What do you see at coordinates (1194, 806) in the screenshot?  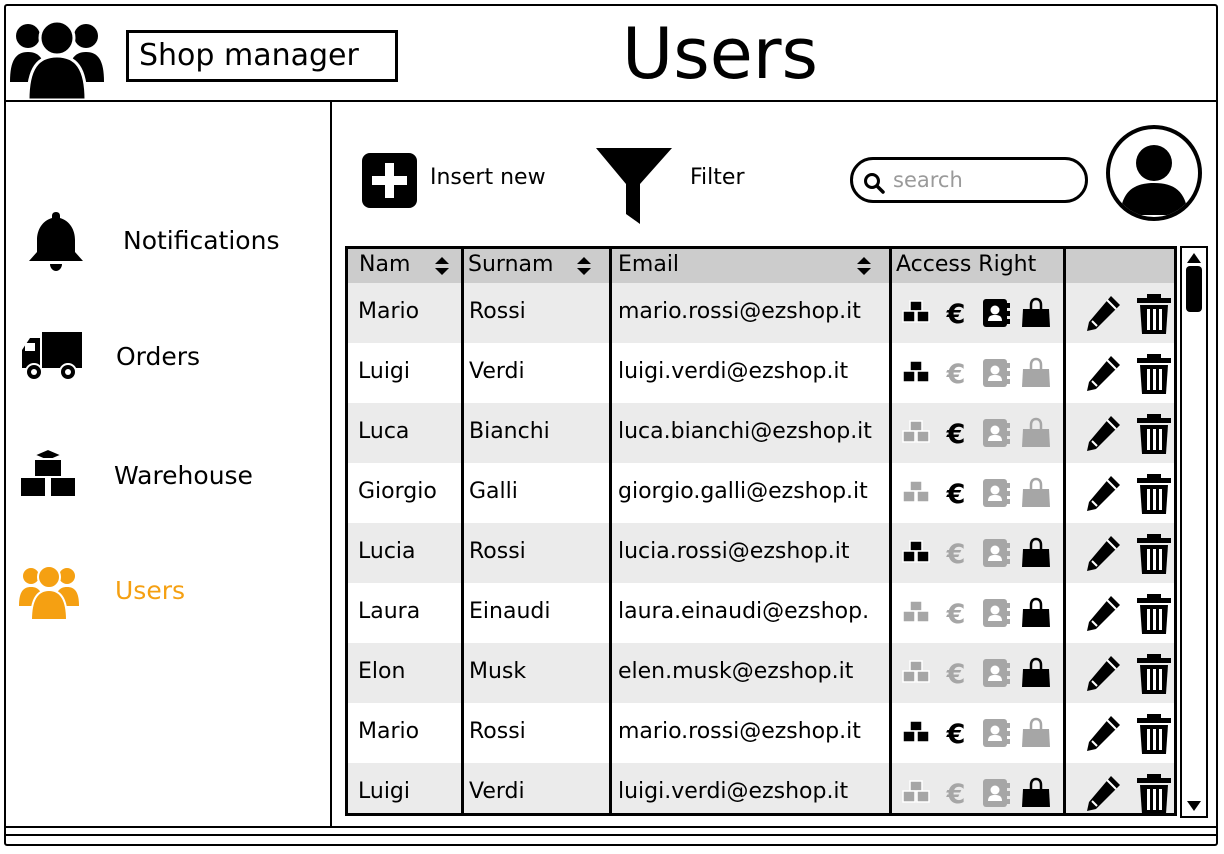 I see `scroll-down-icon` at bounding box center [1194, 806].